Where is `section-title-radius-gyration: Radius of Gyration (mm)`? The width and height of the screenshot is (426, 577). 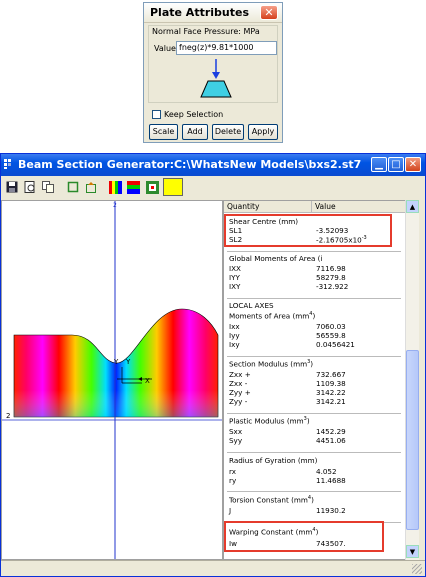
section-title-radius-gyration: Radius of Gyration (mm) is located at coordinates (273, 460).